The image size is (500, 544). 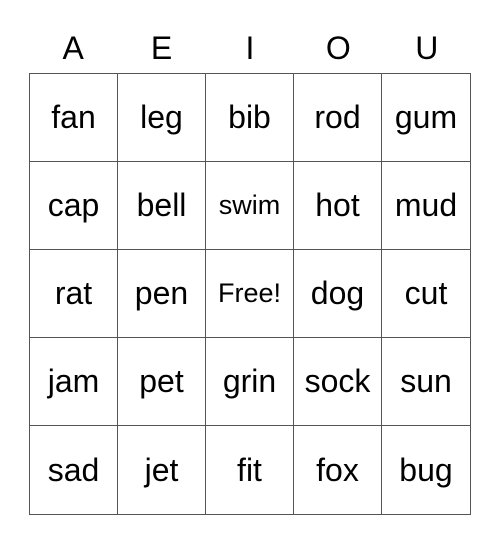 I want to click on bingo-cell: rod, so click(x=338, y=118).